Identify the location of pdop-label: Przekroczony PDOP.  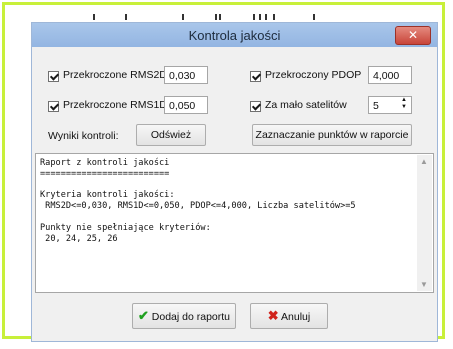
(313, 75).